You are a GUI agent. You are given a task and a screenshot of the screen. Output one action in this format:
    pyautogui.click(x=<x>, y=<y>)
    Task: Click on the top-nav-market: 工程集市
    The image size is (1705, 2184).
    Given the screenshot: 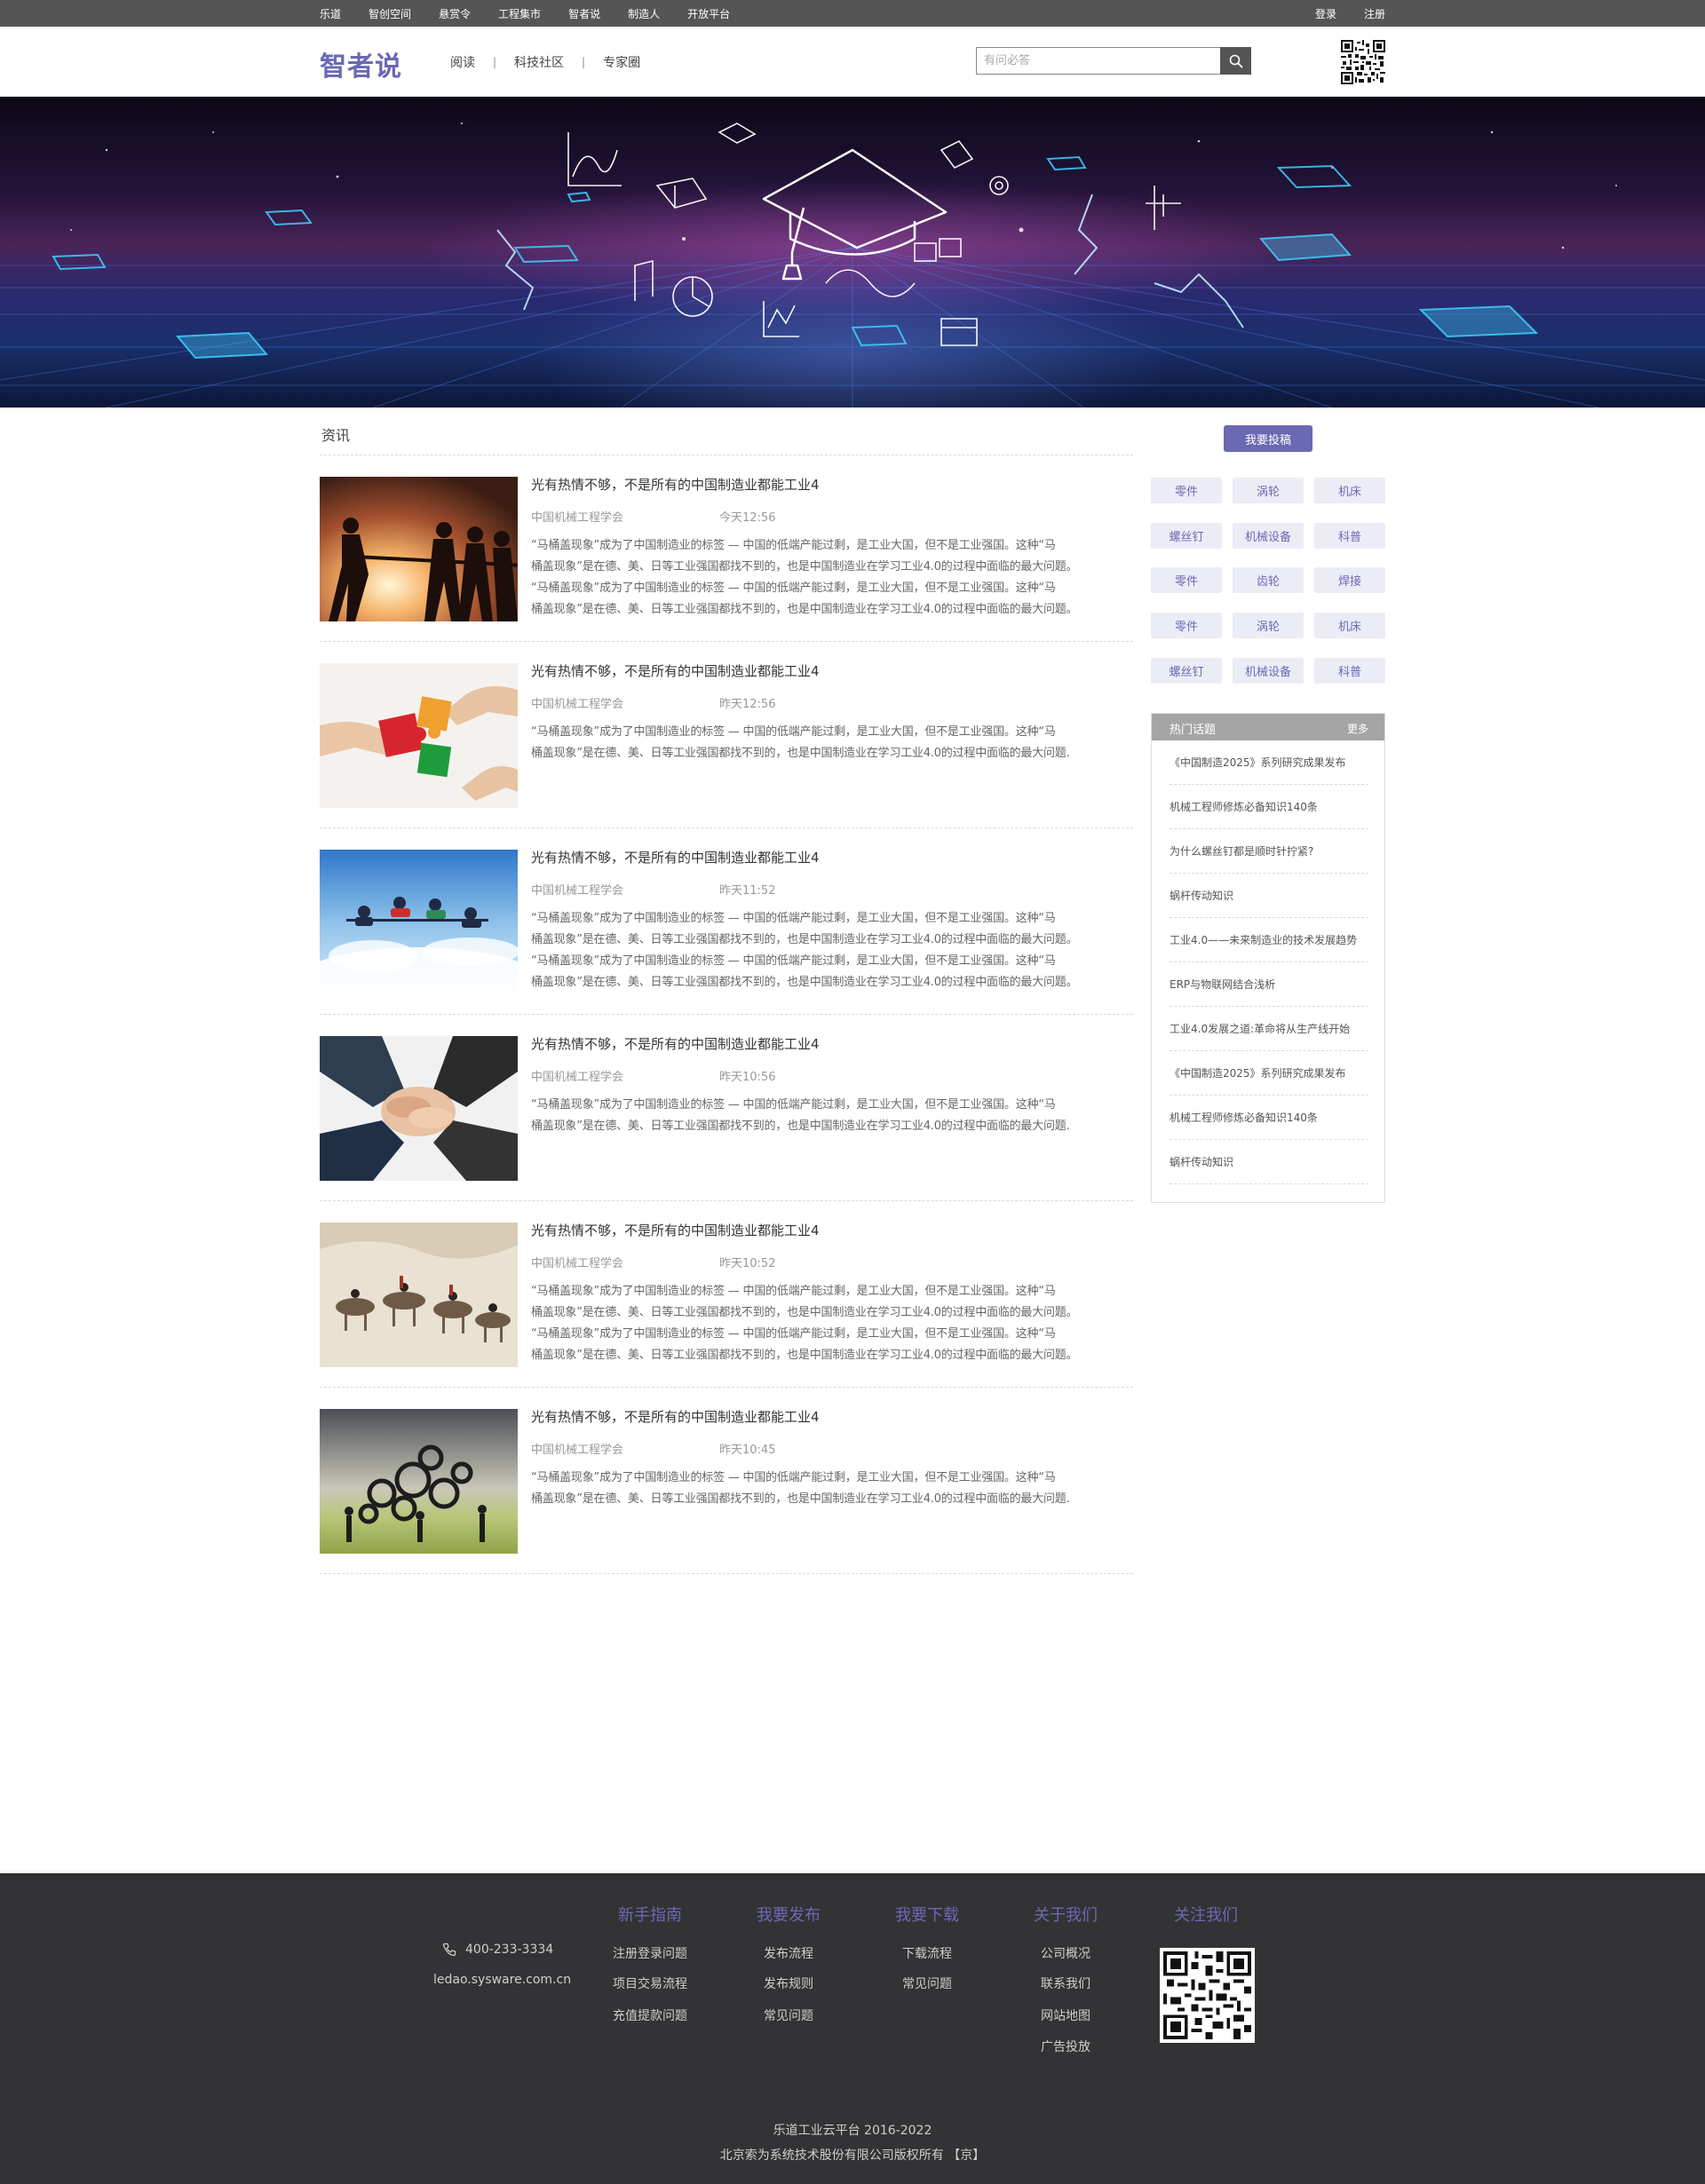 What is the action you would take?
    pyautogui.click(x=520, y=13)
    